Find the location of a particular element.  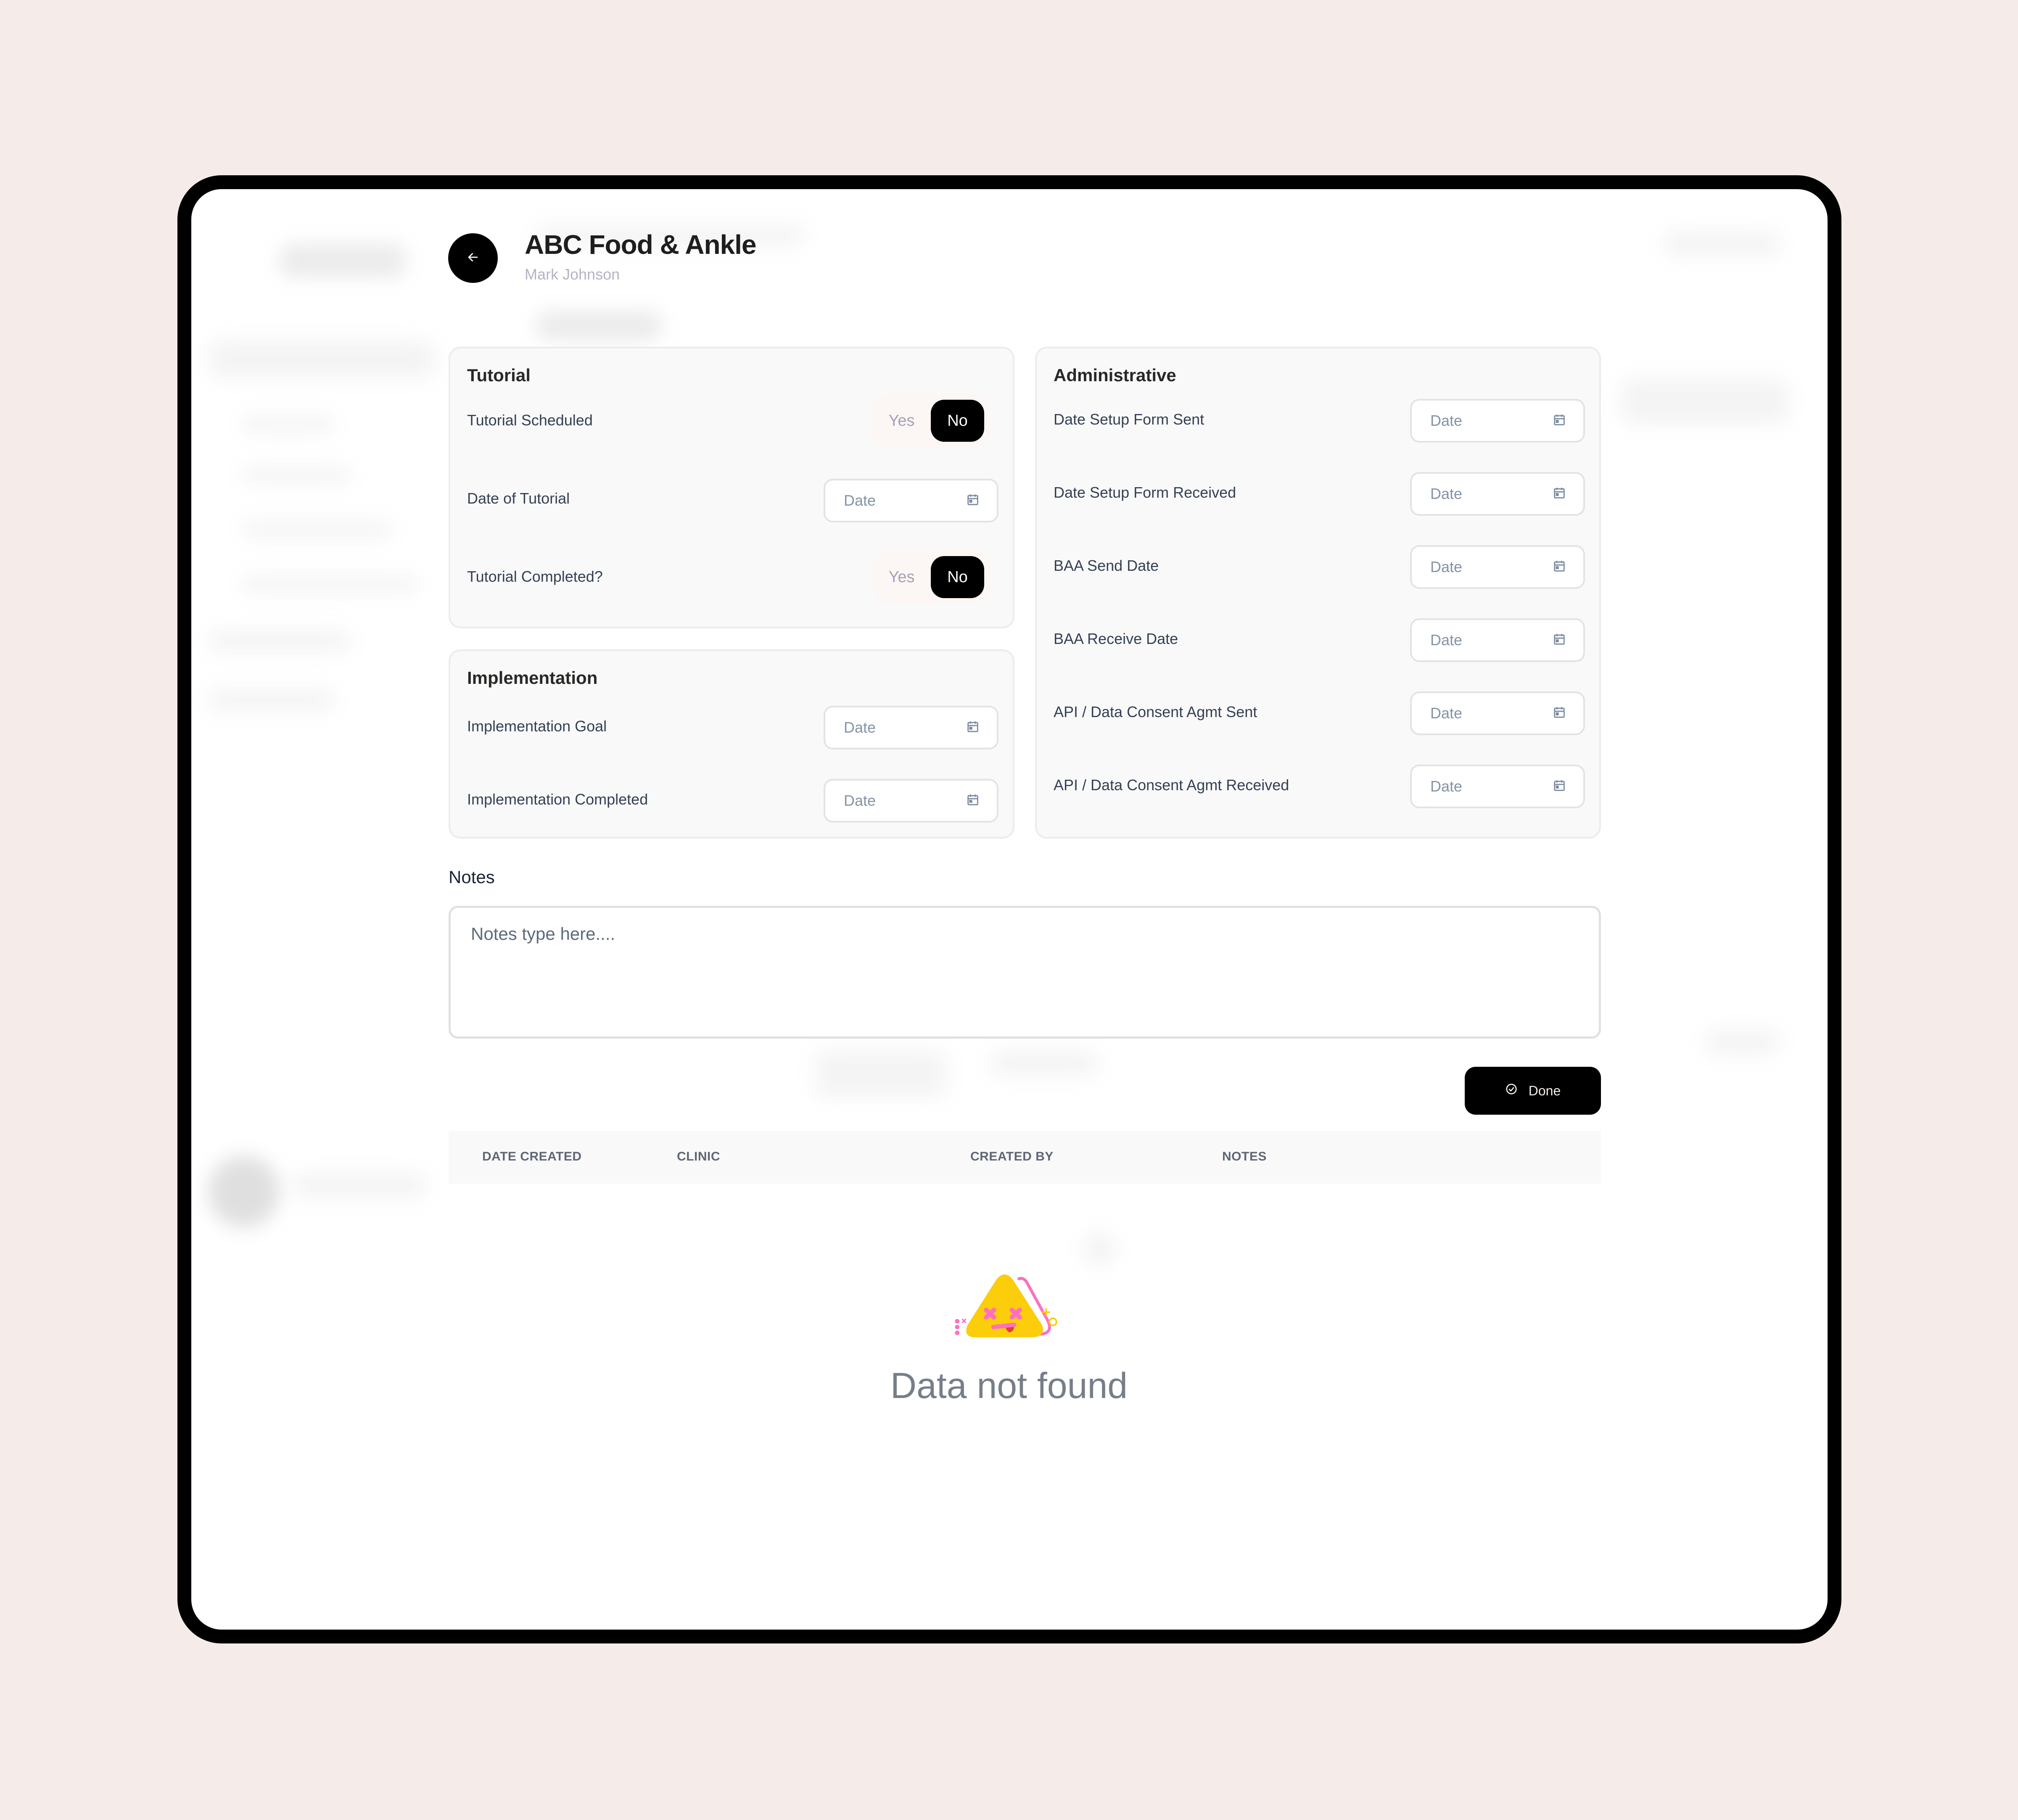

tutorial-completed-no: No is located at coordinates (957, 577).